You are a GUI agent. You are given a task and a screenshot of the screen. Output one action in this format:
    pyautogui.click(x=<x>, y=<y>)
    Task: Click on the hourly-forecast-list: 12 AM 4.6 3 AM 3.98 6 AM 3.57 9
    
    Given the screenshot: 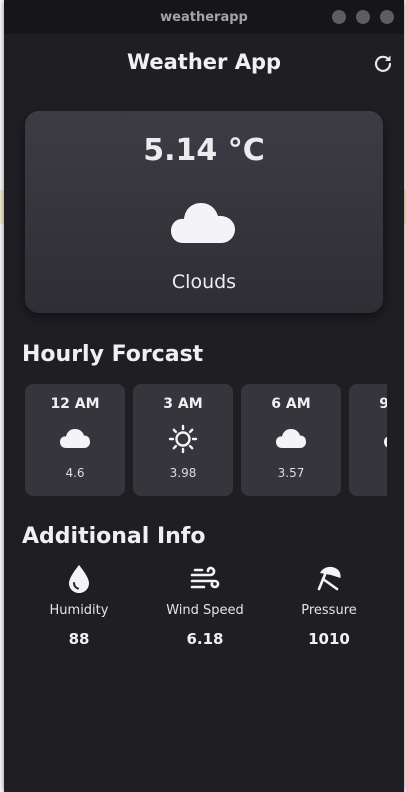 What is the action you would take?
    pyautogui.click(x=206, y=440)
    